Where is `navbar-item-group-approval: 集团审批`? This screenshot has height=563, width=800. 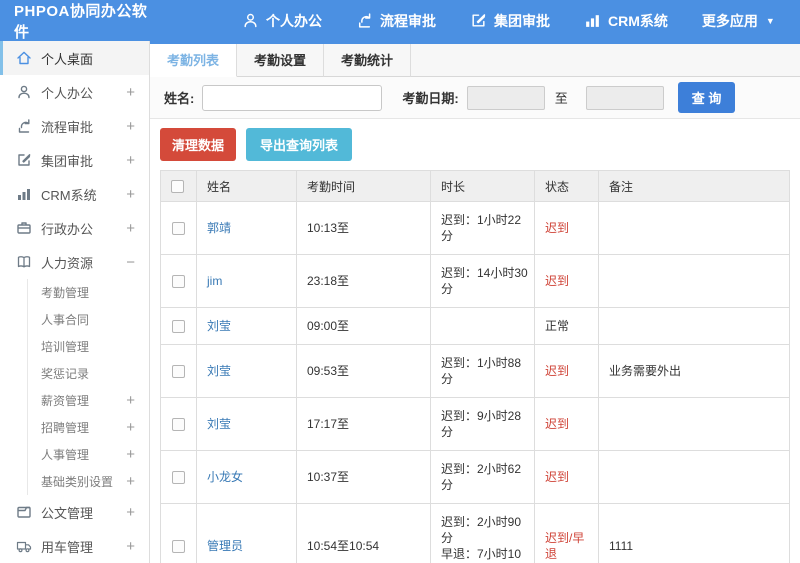 navbar-item-group-approval: 集团审批 is located at coordinates (510, 21).